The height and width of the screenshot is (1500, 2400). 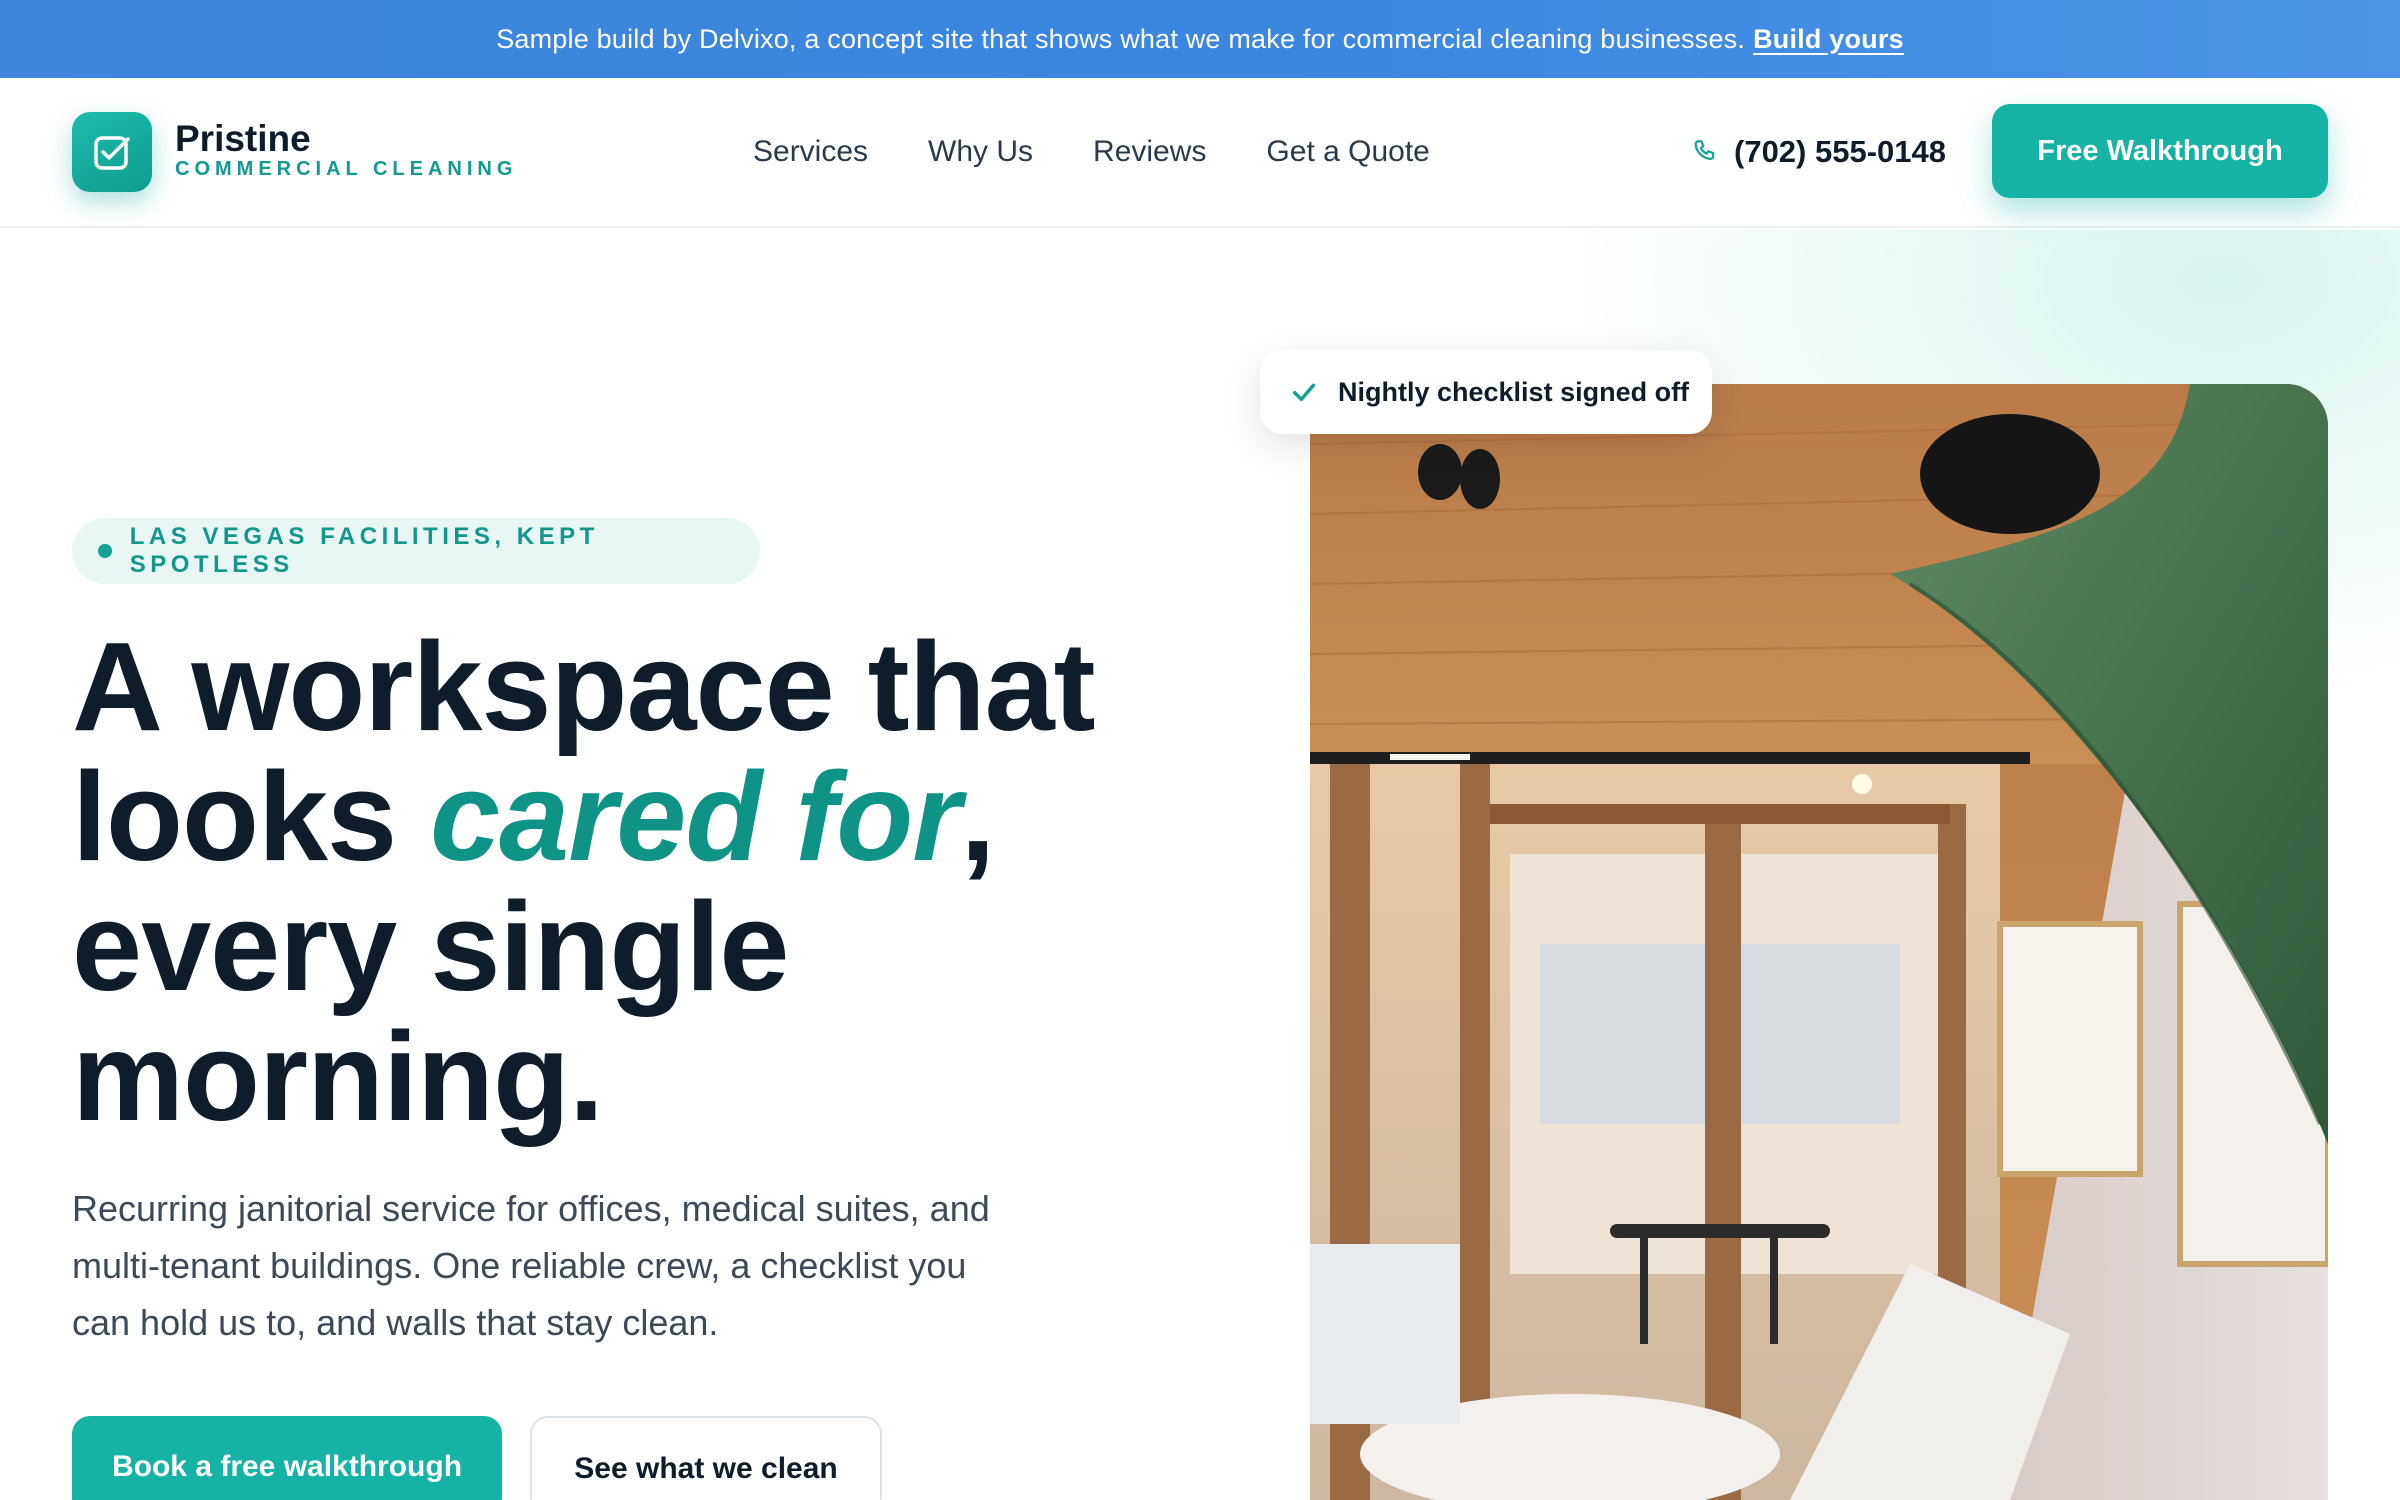 What do you see at coordinates (1347, 152) in the screenshot?
I see `nav-get-a-quote: Get a Quote` at bounding box center [1347, 152].